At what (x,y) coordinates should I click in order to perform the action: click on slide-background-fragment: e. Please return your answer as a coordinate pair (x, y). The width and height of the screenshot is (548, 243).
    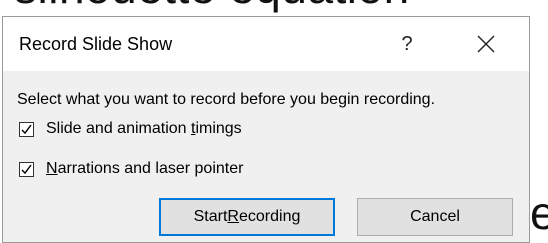
    Looking at the image, I should click on (539, 213).